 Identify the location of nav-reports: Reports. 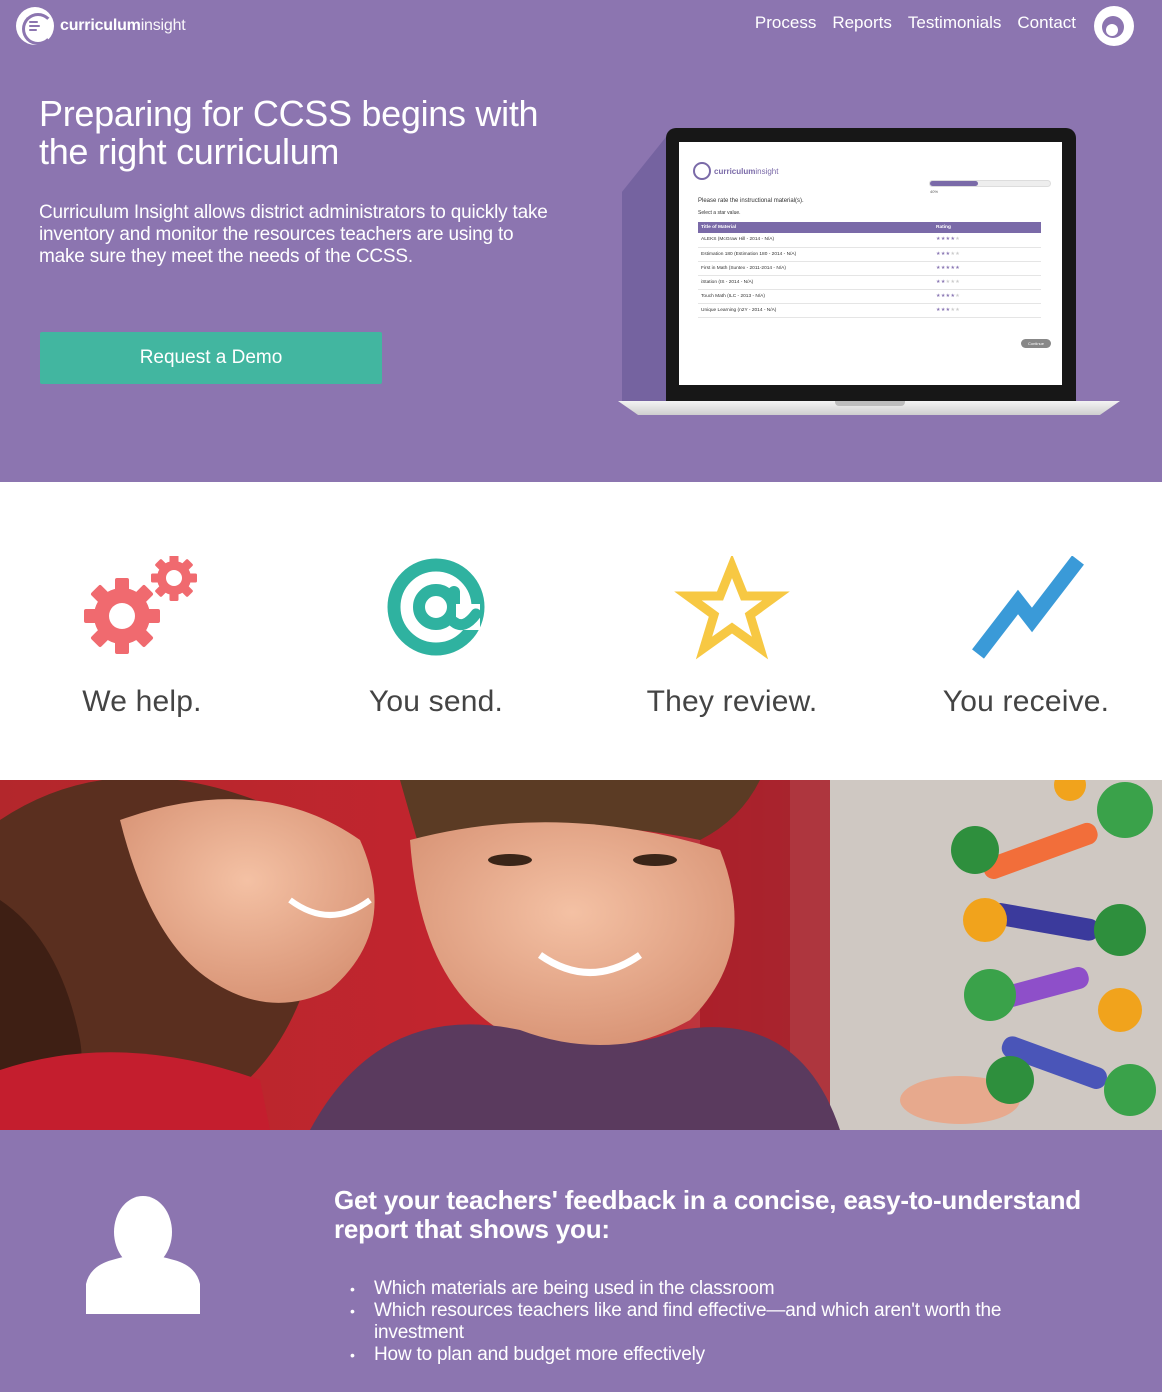
(862, 23).